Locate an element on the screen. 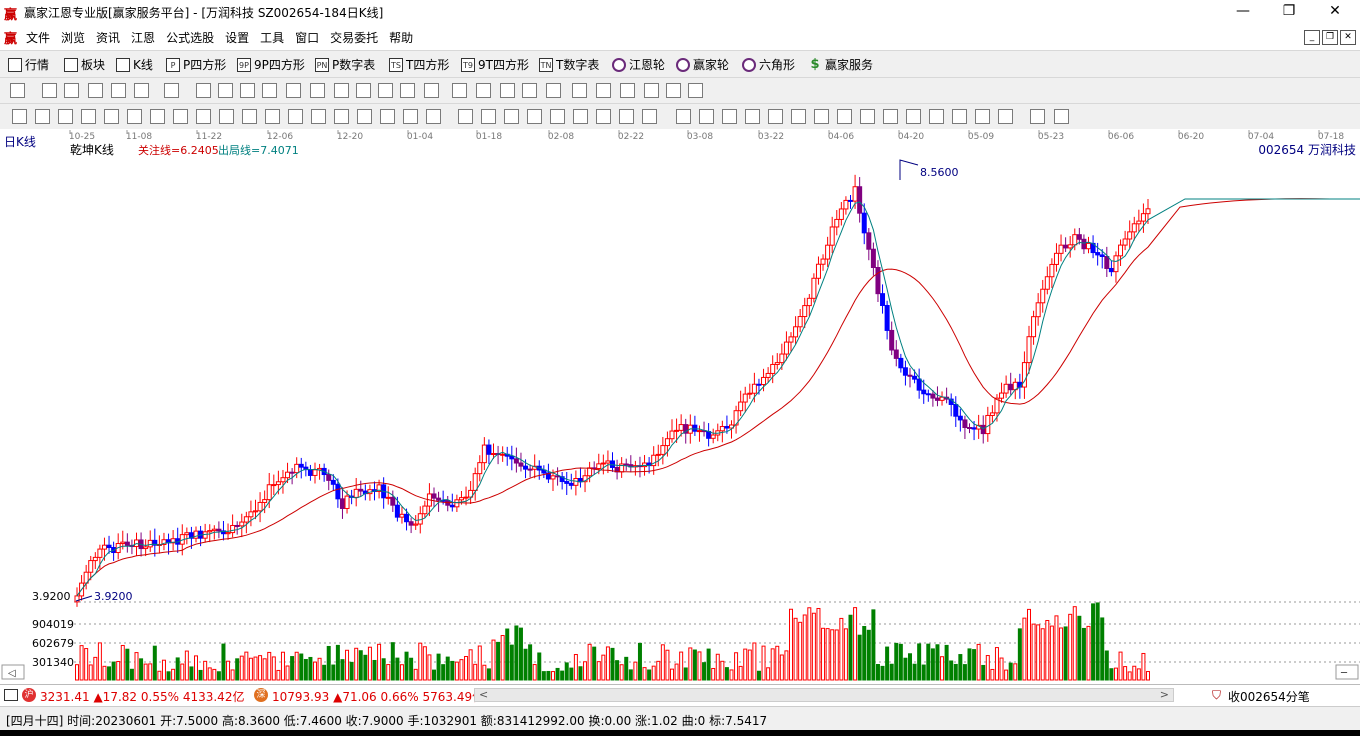 Image resolution: width=1360 pixels, height=736 pixels. analysis-tool-34-icon is located at coordinates (798, 116).